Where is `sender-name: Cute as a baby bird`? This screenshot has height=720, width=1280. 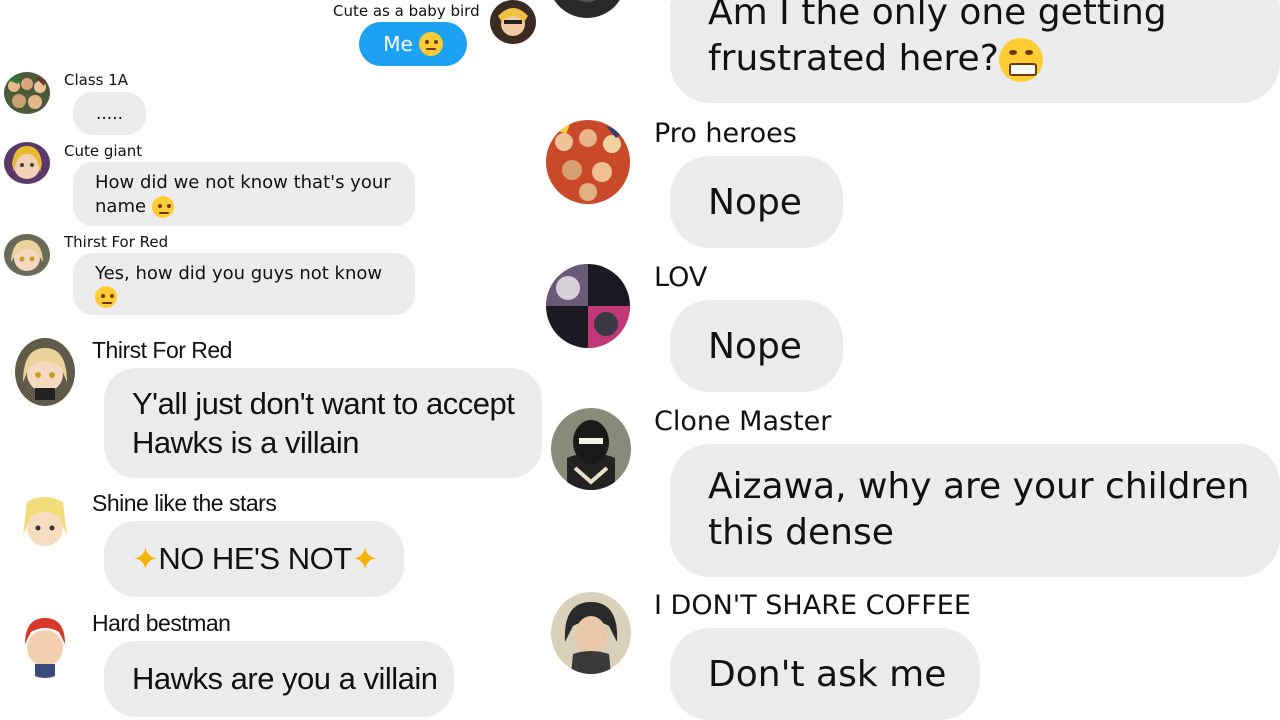 sender-name: Cute as a baby bird is located at coordinates (406, 11).